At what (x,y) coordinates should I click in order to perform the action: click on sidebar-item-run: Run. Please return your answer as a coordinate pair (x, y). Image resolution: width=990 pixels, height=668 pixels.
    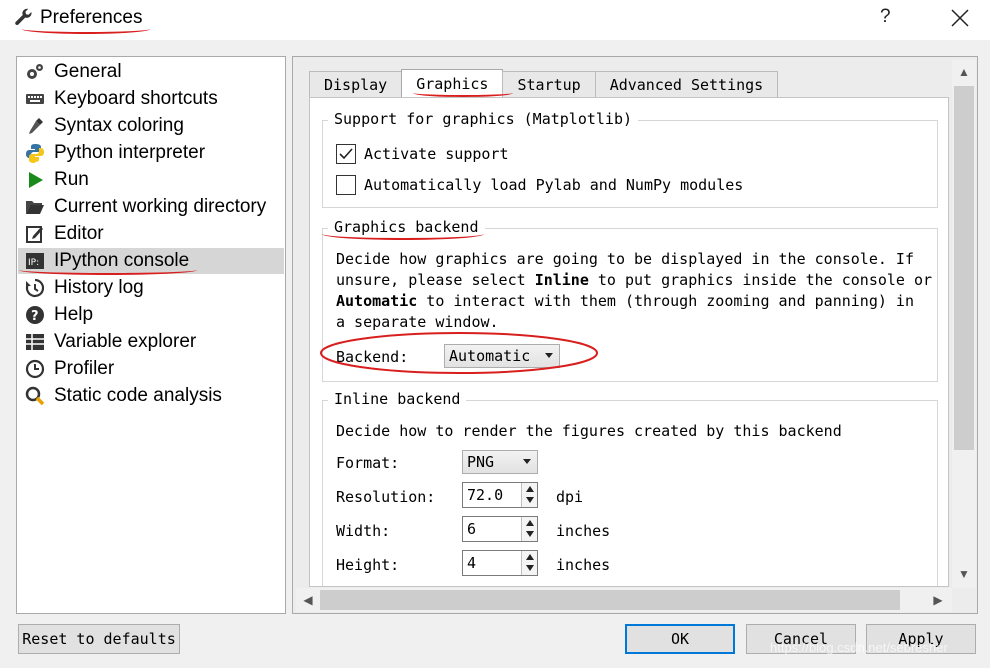
    Looking at the image, I should click on (151, 180).